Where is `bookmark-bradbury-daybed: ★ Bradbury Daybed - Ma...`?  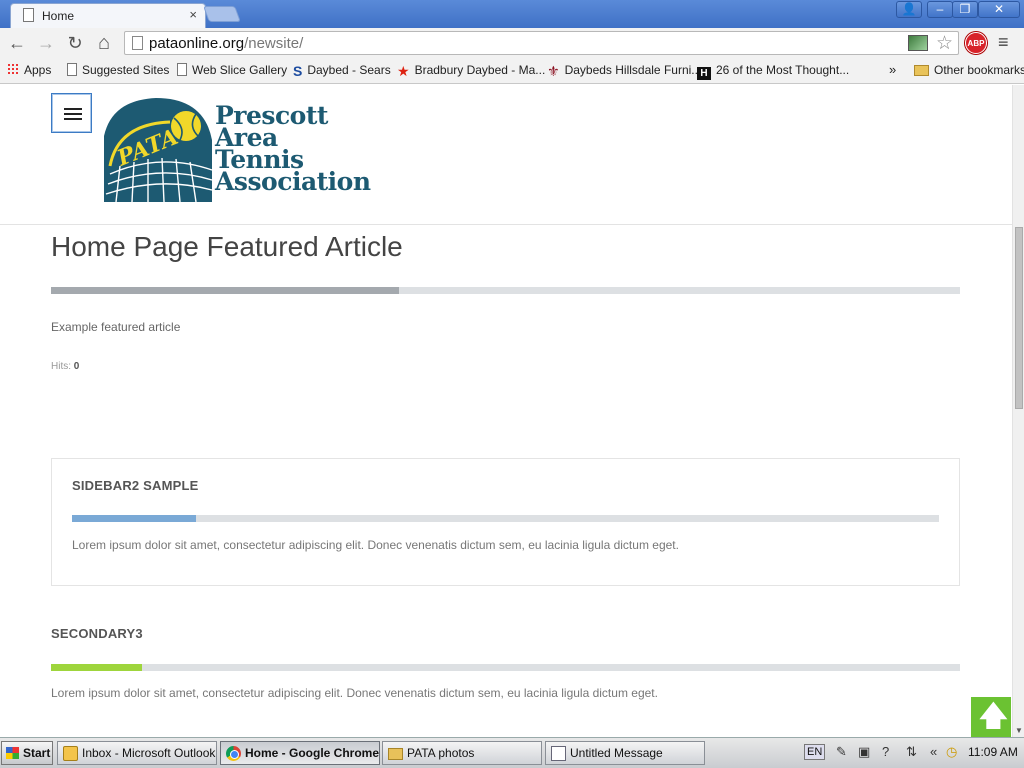
bookmark-bradbury-daybed: ★ Bradbury Daybed - Ma... is located at coordinates (471, 70).